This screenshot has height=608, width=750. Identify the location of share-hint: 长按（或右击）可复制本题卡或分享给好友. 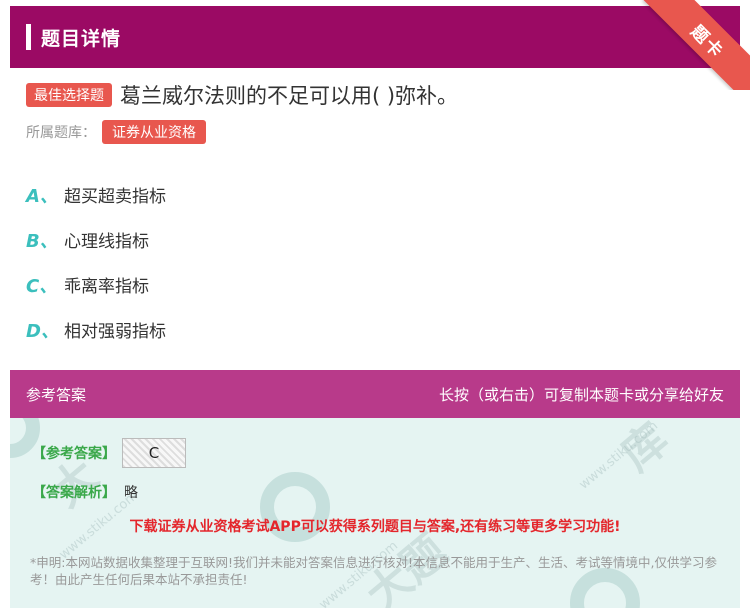
(581, 394).